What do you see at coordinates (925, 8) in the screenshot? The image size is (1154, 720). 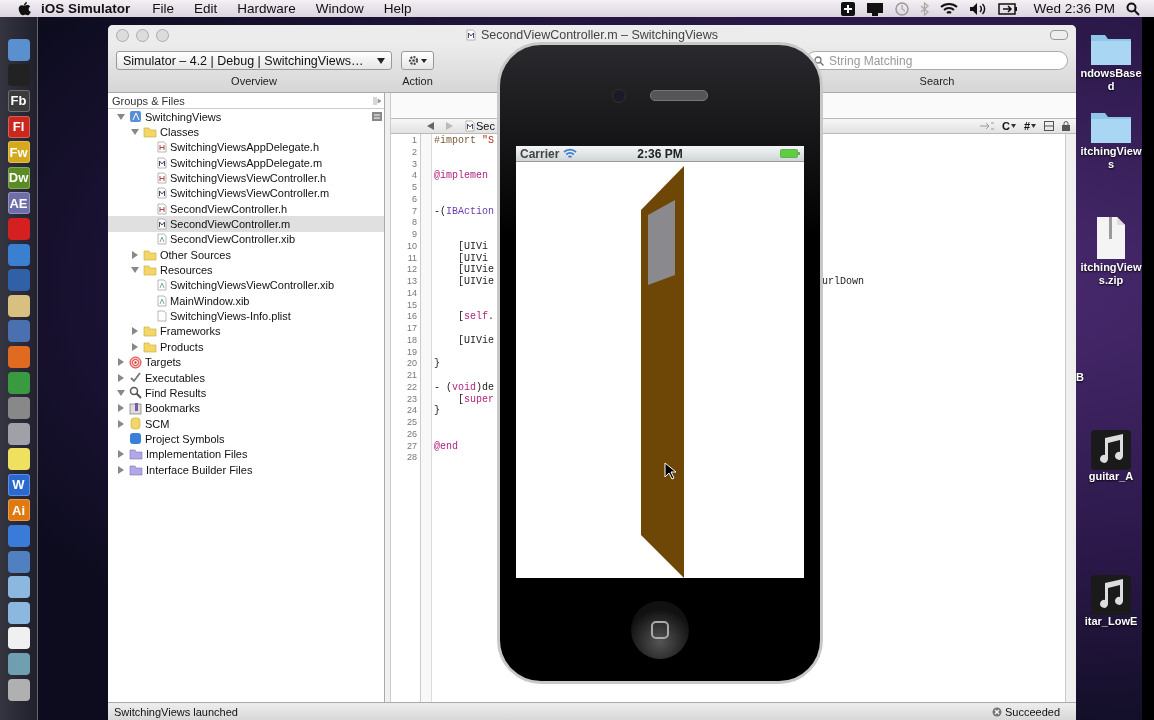 I see `bluetooth-icon` at bounding box center [925, 8].